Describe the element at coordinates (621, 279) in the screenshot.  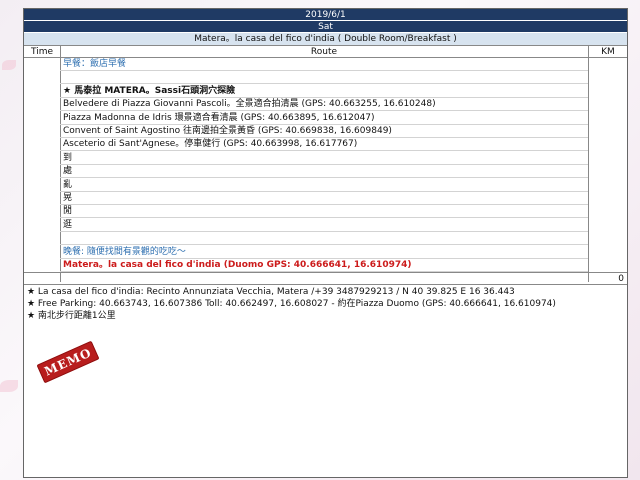
I see `km-total-value: 0` at that location.